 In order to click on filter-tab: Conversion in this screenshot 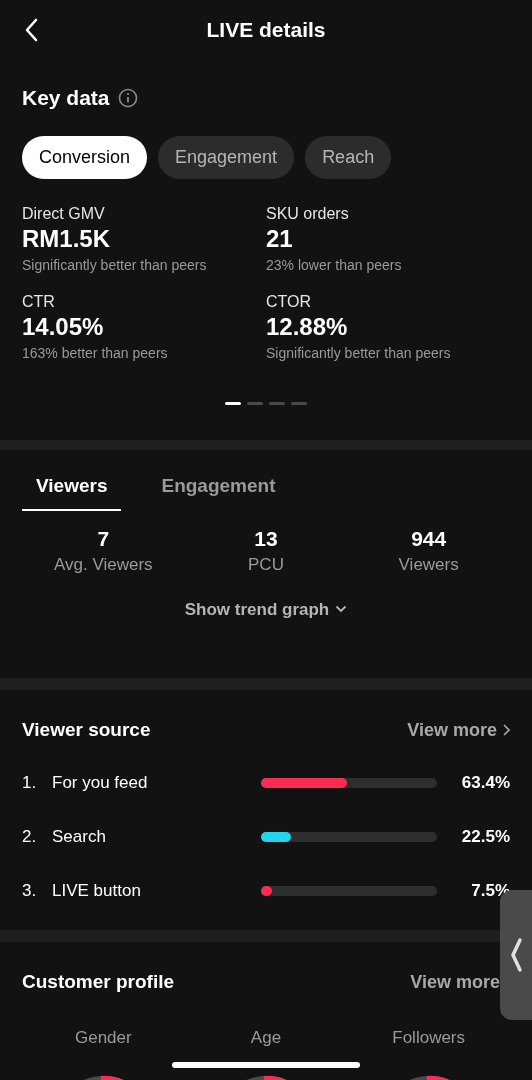, I will do `click(85, 157)`.